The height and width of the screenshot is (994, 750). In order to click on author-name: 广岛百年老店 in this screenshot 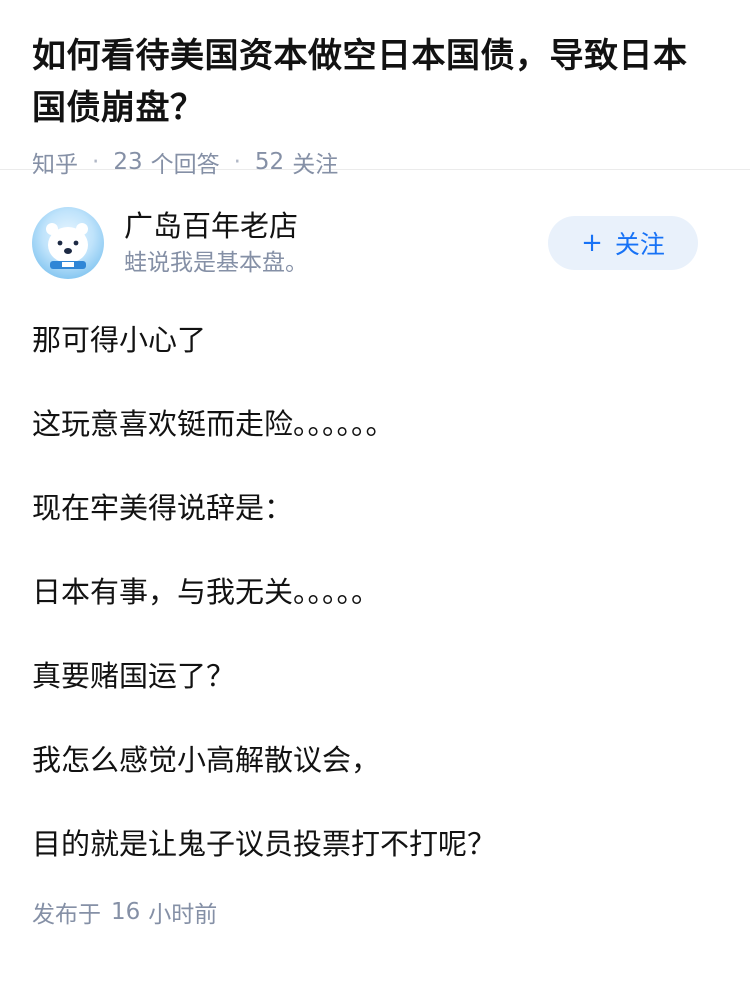, I will do `click(216, 226)`.